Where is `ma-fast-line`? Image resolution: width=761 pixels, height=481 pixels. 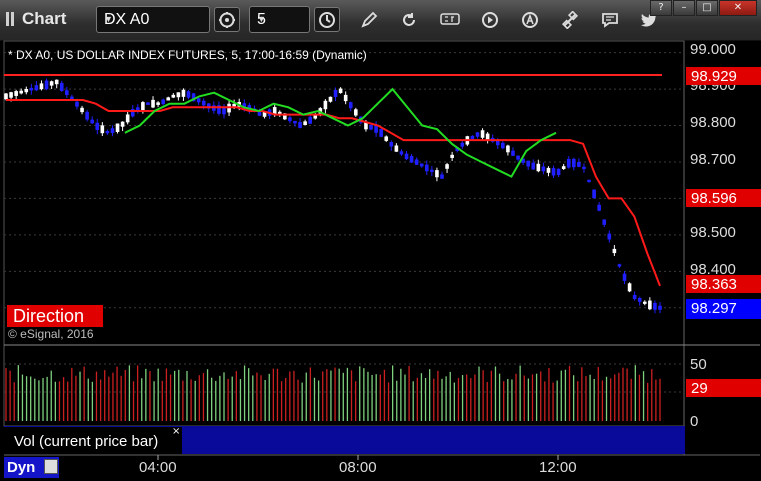
ma-fast-line is located at coordinates (340, 132).